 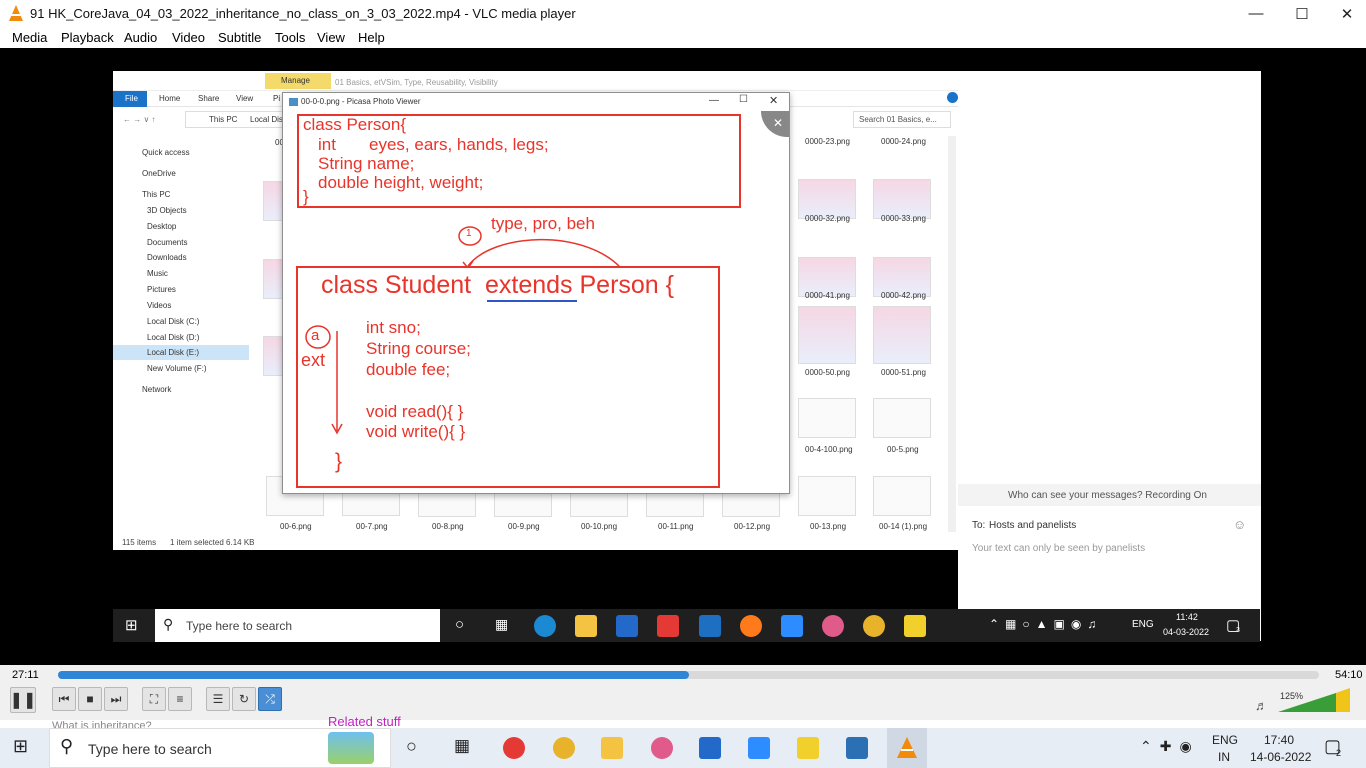 I want to click on file-label: 00-5.png, so click(x=903, y=449).